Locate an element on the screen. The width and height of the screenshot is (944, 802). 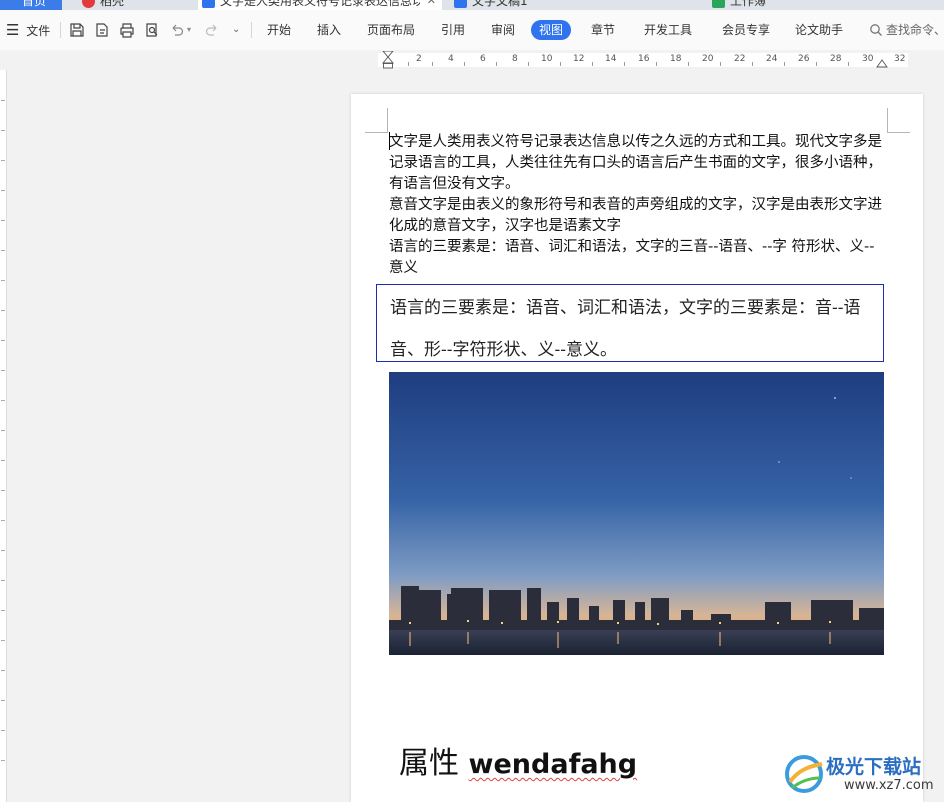
ruler-number: 2 is located at coordinates (419, 59).